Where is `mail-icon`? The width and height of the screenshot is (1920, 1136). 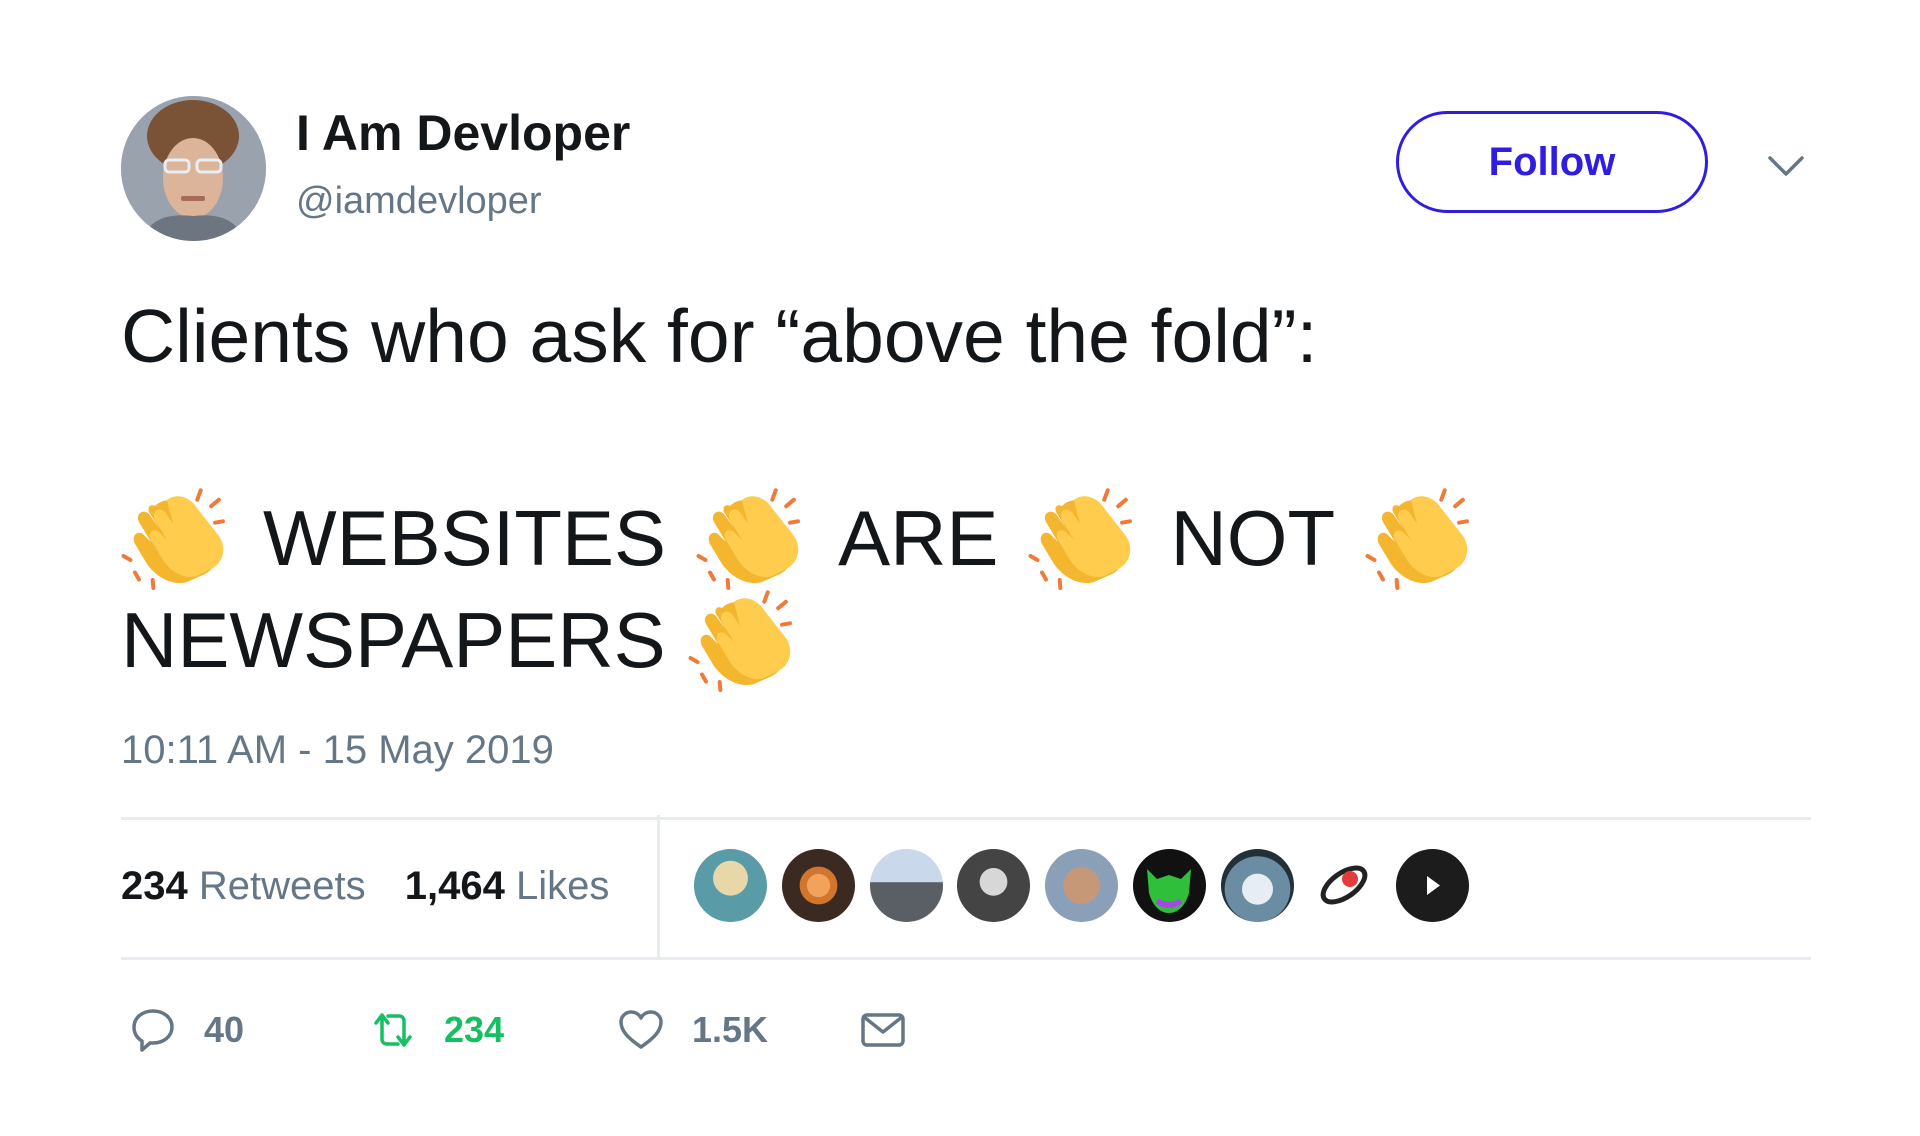
mail-icon is located at coordinates (883, 1030).